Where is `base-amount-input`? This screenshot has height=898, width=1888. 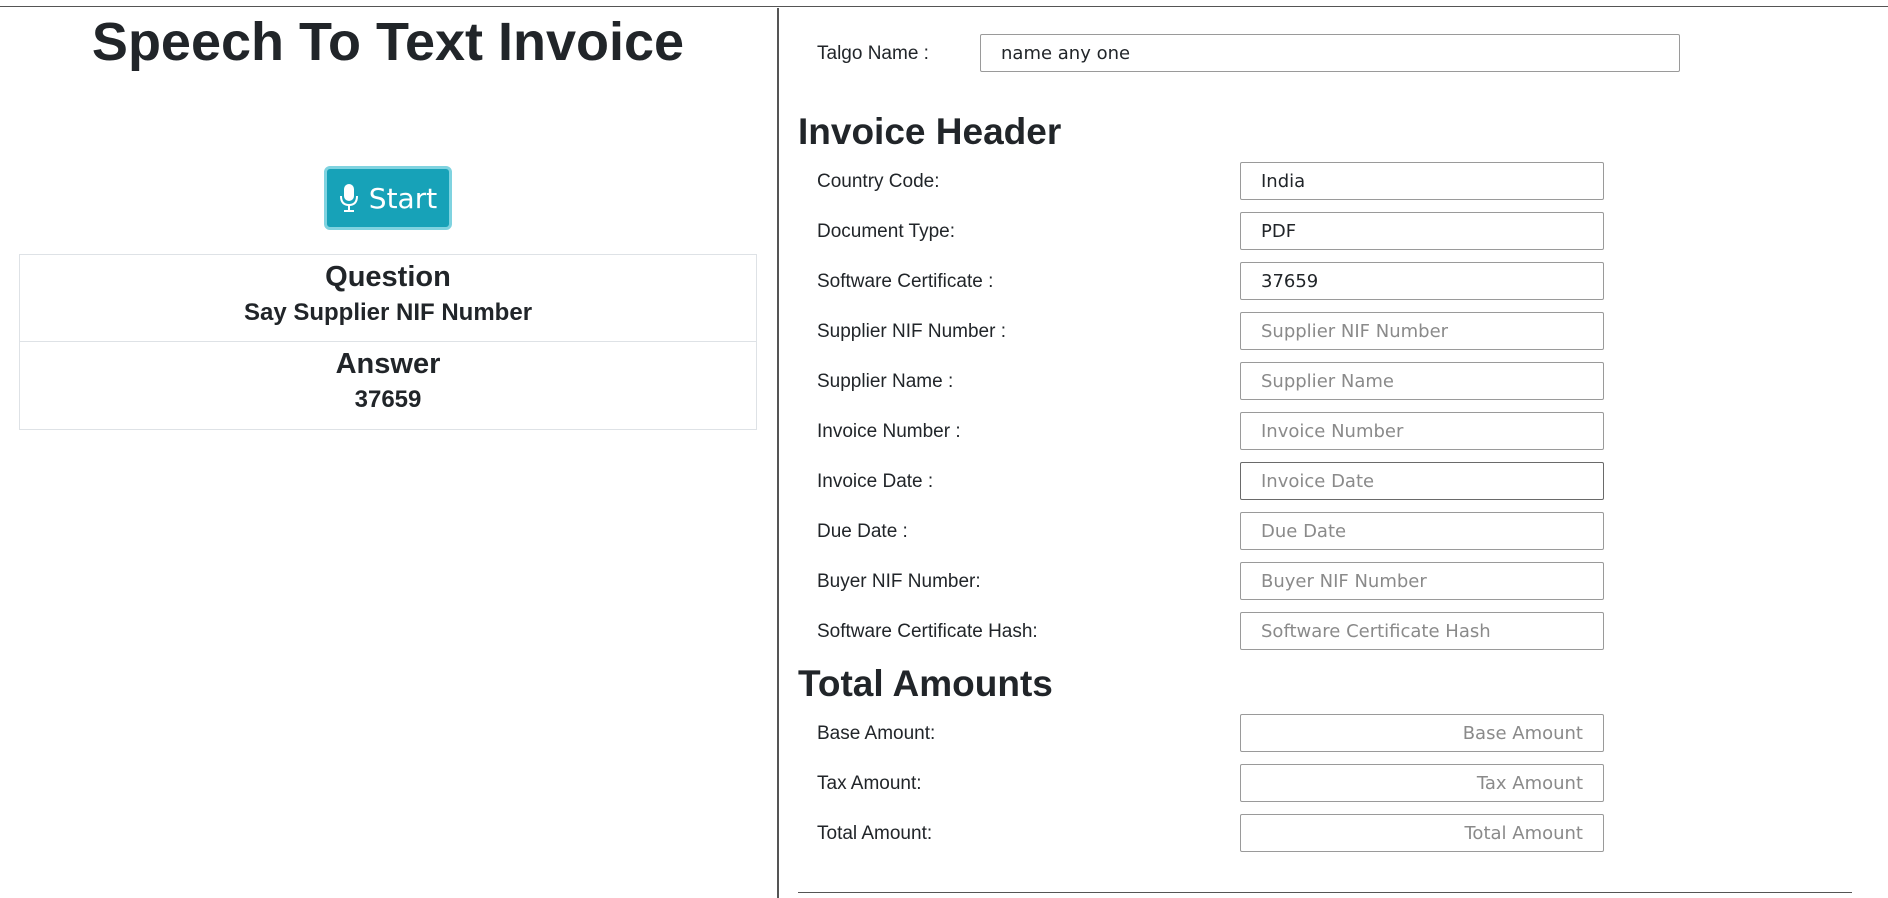 base-amount-input is located at coordinates (1422, 733).